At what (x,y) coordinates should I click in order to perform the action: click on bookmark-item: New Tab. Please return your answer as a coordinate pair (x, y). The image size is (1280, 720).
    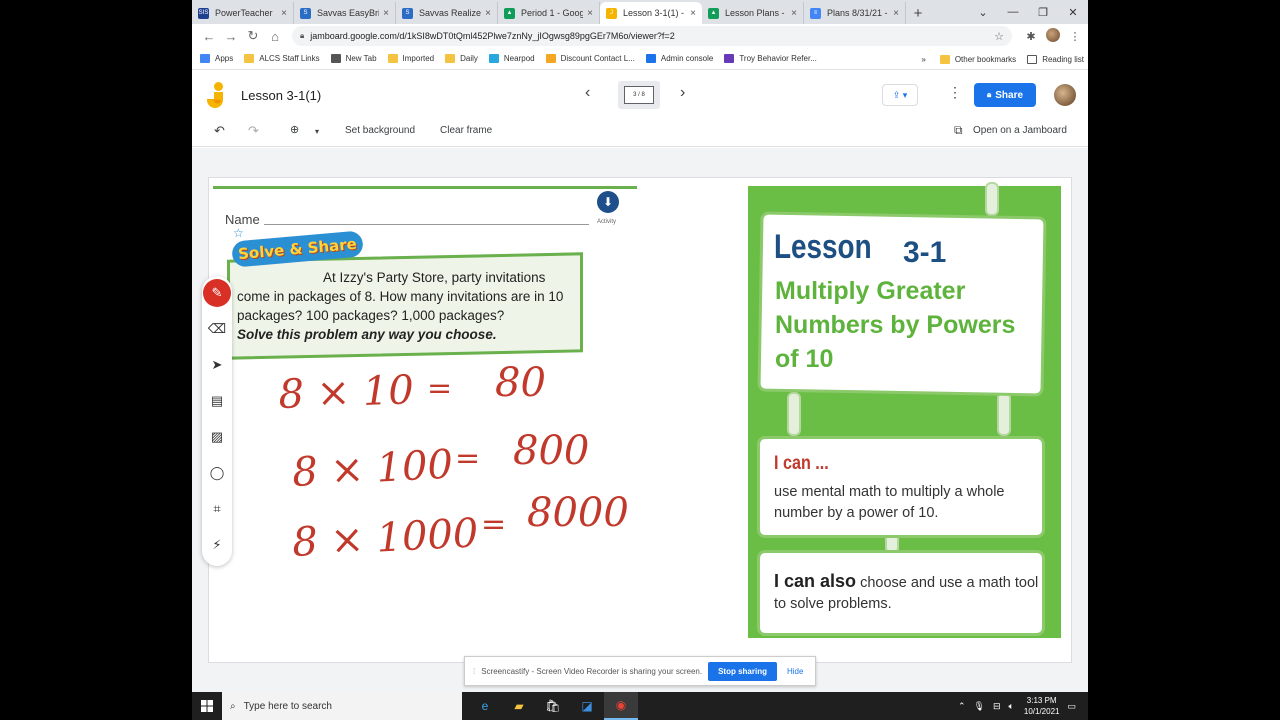
    Looking at the image, I should click on (353, 58).